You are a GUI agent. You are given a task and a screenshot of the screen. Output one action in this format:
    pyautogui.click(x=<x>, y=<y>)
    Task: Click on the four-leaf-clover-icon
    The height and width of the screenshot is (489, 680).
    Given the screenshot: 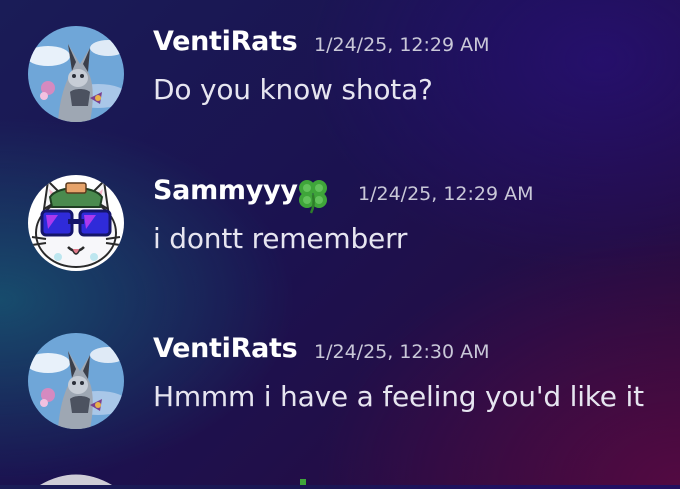 What is the action you would take?
    pyautogui.click(x=313, y=197)
    